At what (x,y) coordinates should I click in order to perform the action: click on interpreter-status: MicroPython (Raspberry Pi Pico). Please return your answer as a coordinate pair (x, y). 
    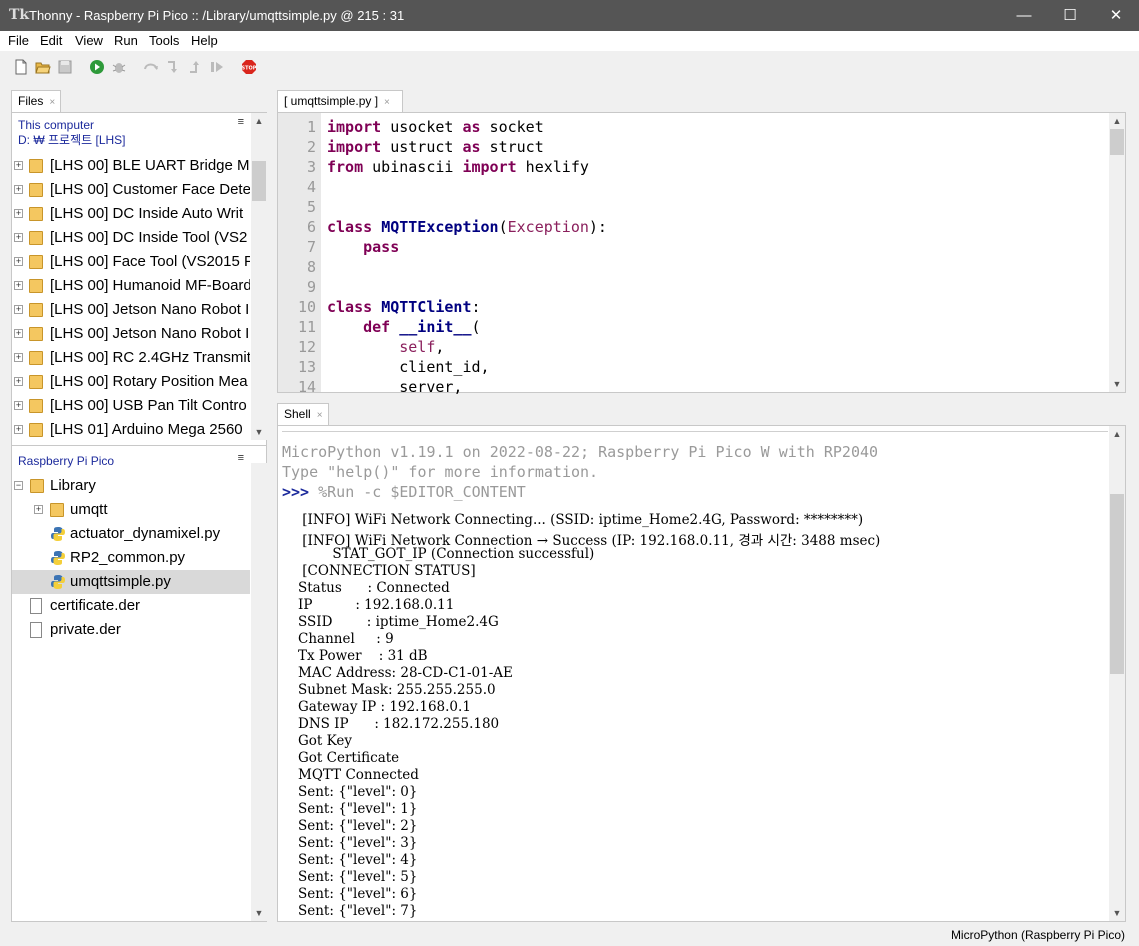
    Looking at the image, I should click on (1038, 935).